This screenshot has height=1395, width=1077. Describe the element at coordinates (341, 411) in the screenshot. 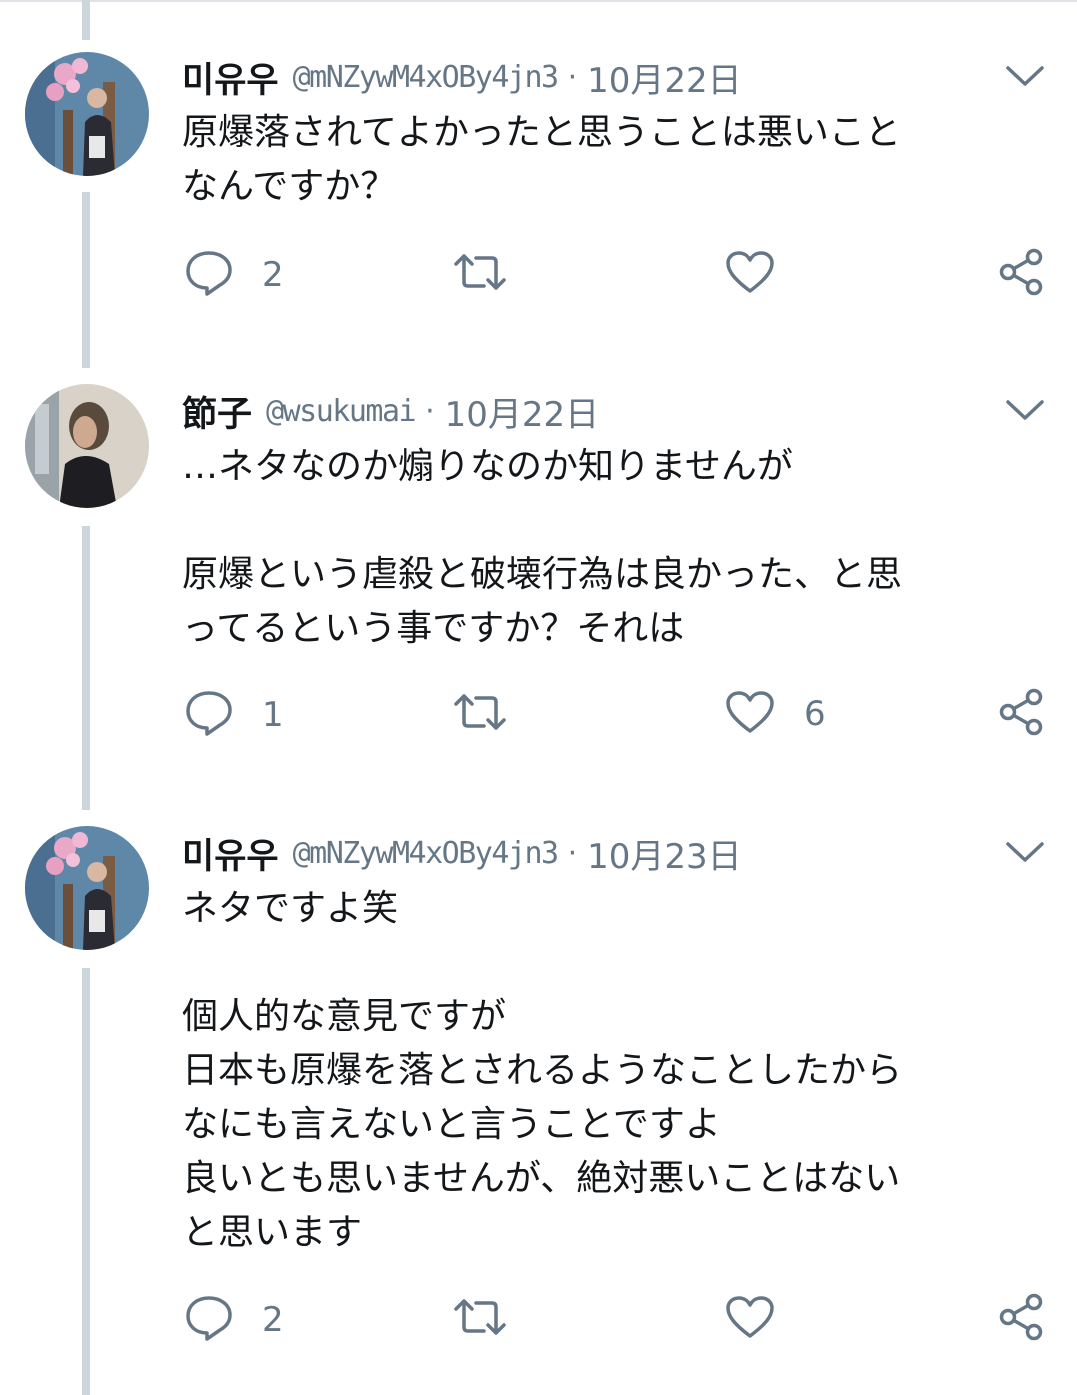

I see `user-handle: @wsukumai` at that location.